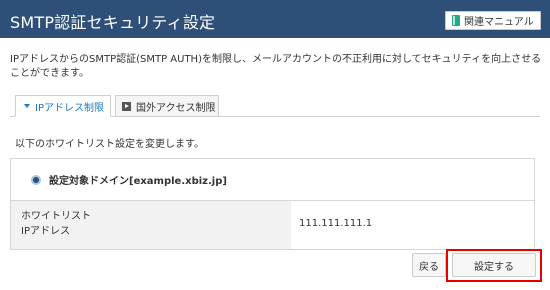  I want to click on target-domain-label: 設定対象ドメイン[example.xbiz.jp], so click(138, 181).